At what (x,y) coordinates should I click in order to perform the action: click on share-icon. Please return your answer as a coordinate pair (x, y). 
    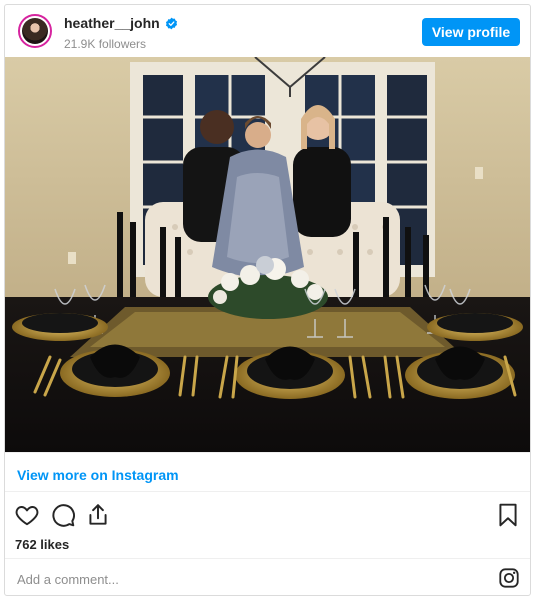
    Looking at the image, I should click on (98, 515).